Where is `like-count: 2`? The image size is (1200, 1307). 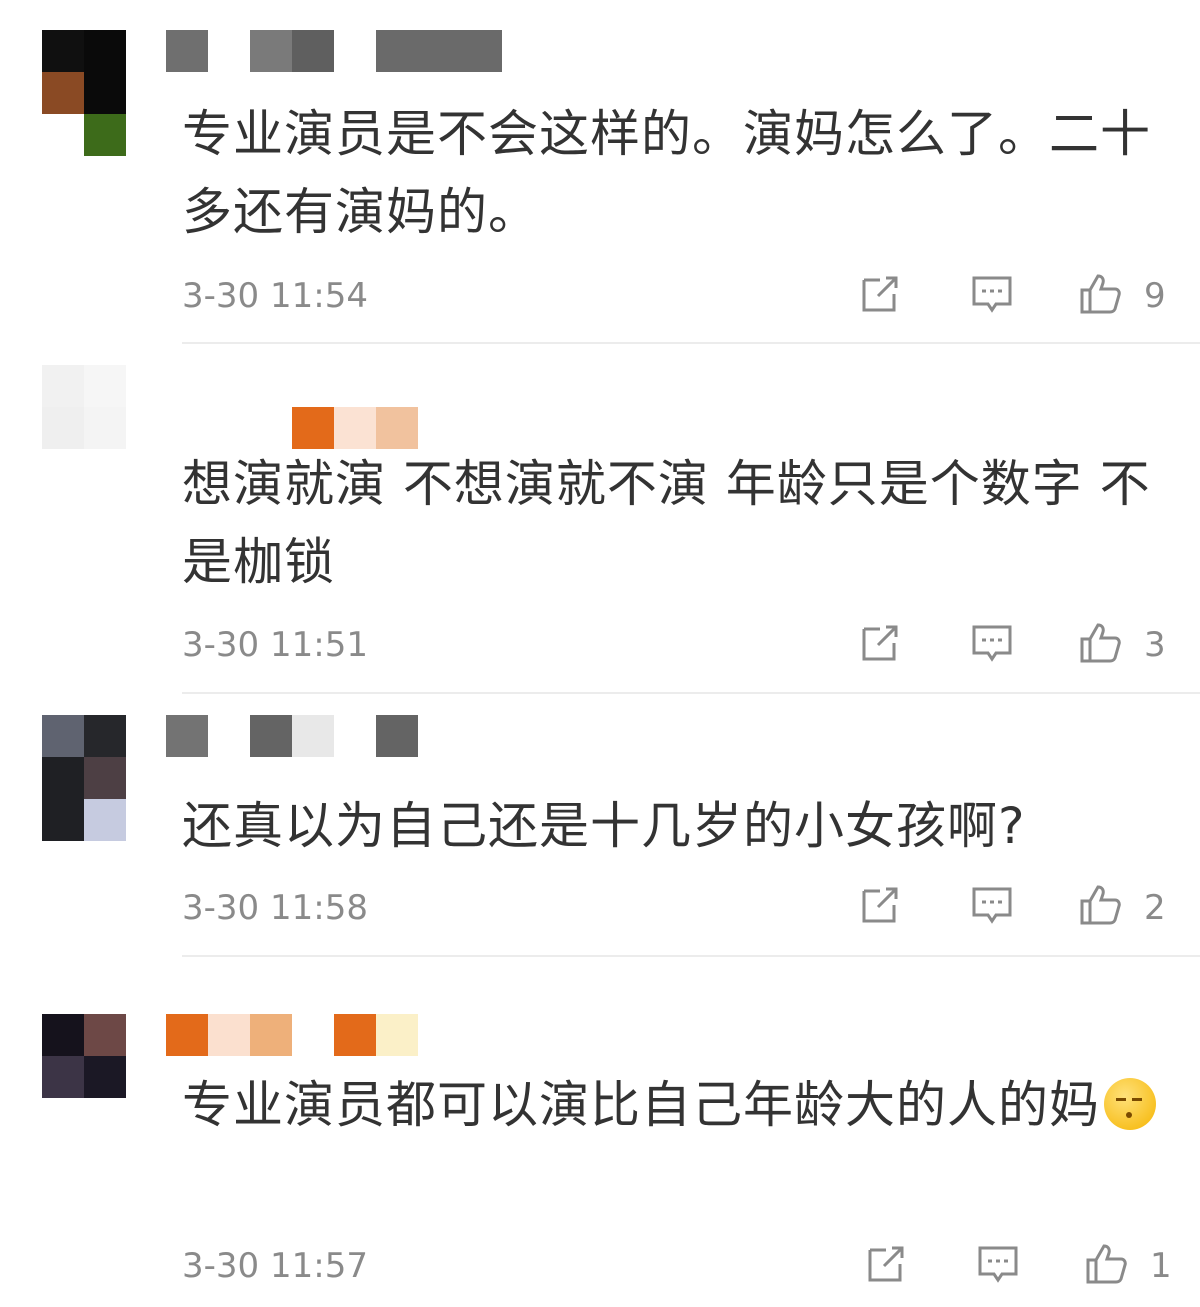 like-count: 2 is located at coordinates (1155, 908).